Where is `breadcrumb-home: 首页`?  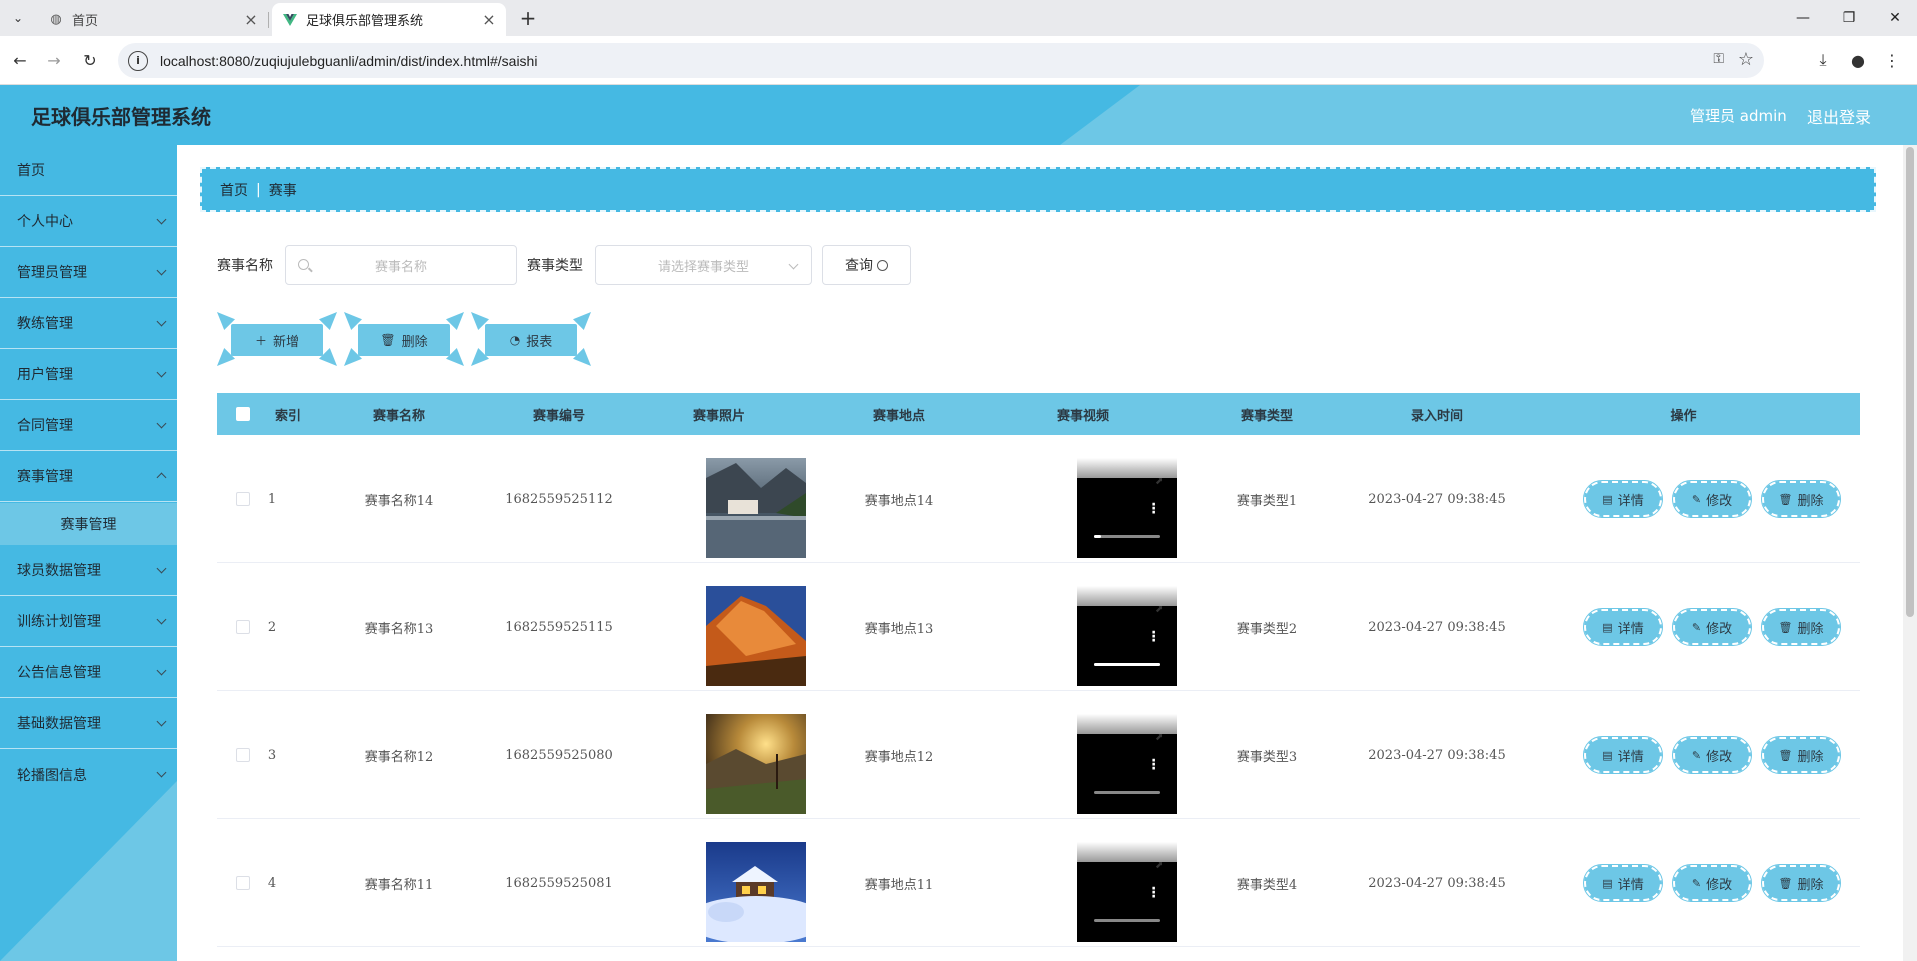 breadcrumb-home: 首页 is located at coordinates (234, 190).